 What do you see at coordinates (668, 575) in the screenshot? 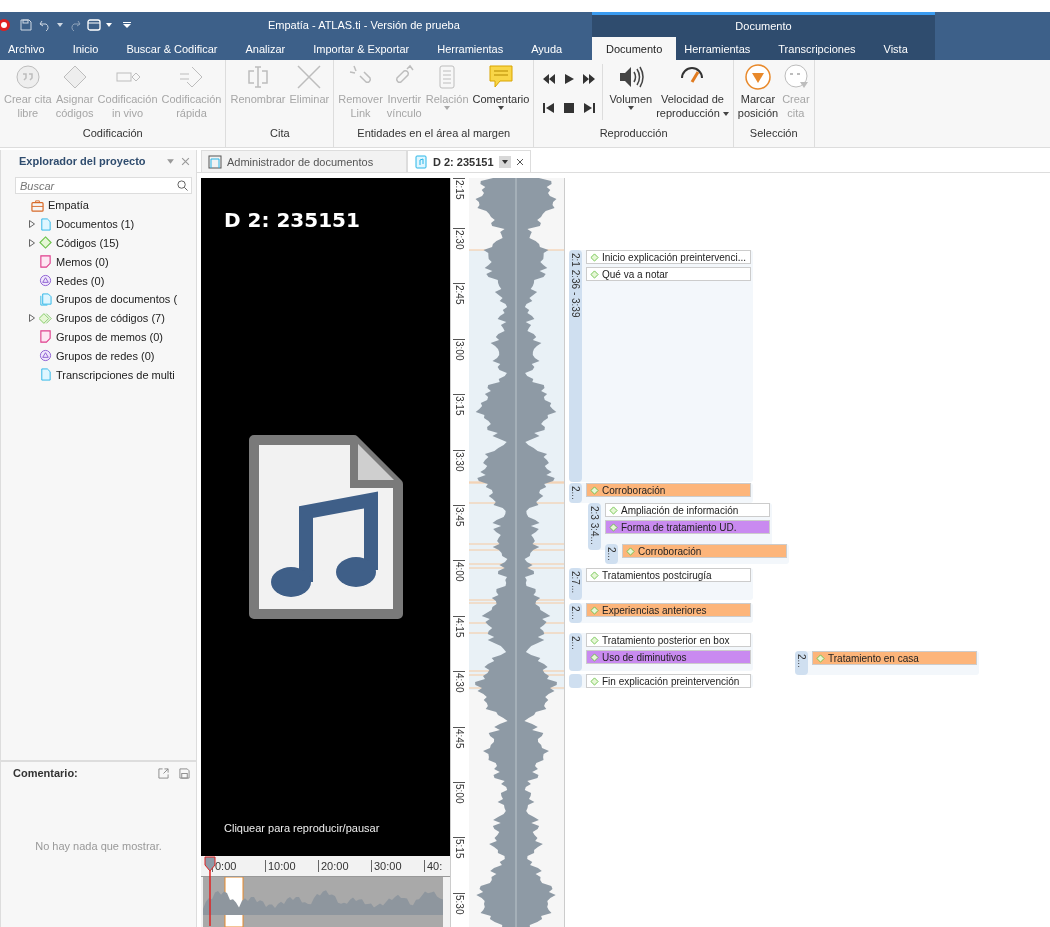
I see `code-tag: Tratamientos postcirugía` at bounding box center [668, 575].